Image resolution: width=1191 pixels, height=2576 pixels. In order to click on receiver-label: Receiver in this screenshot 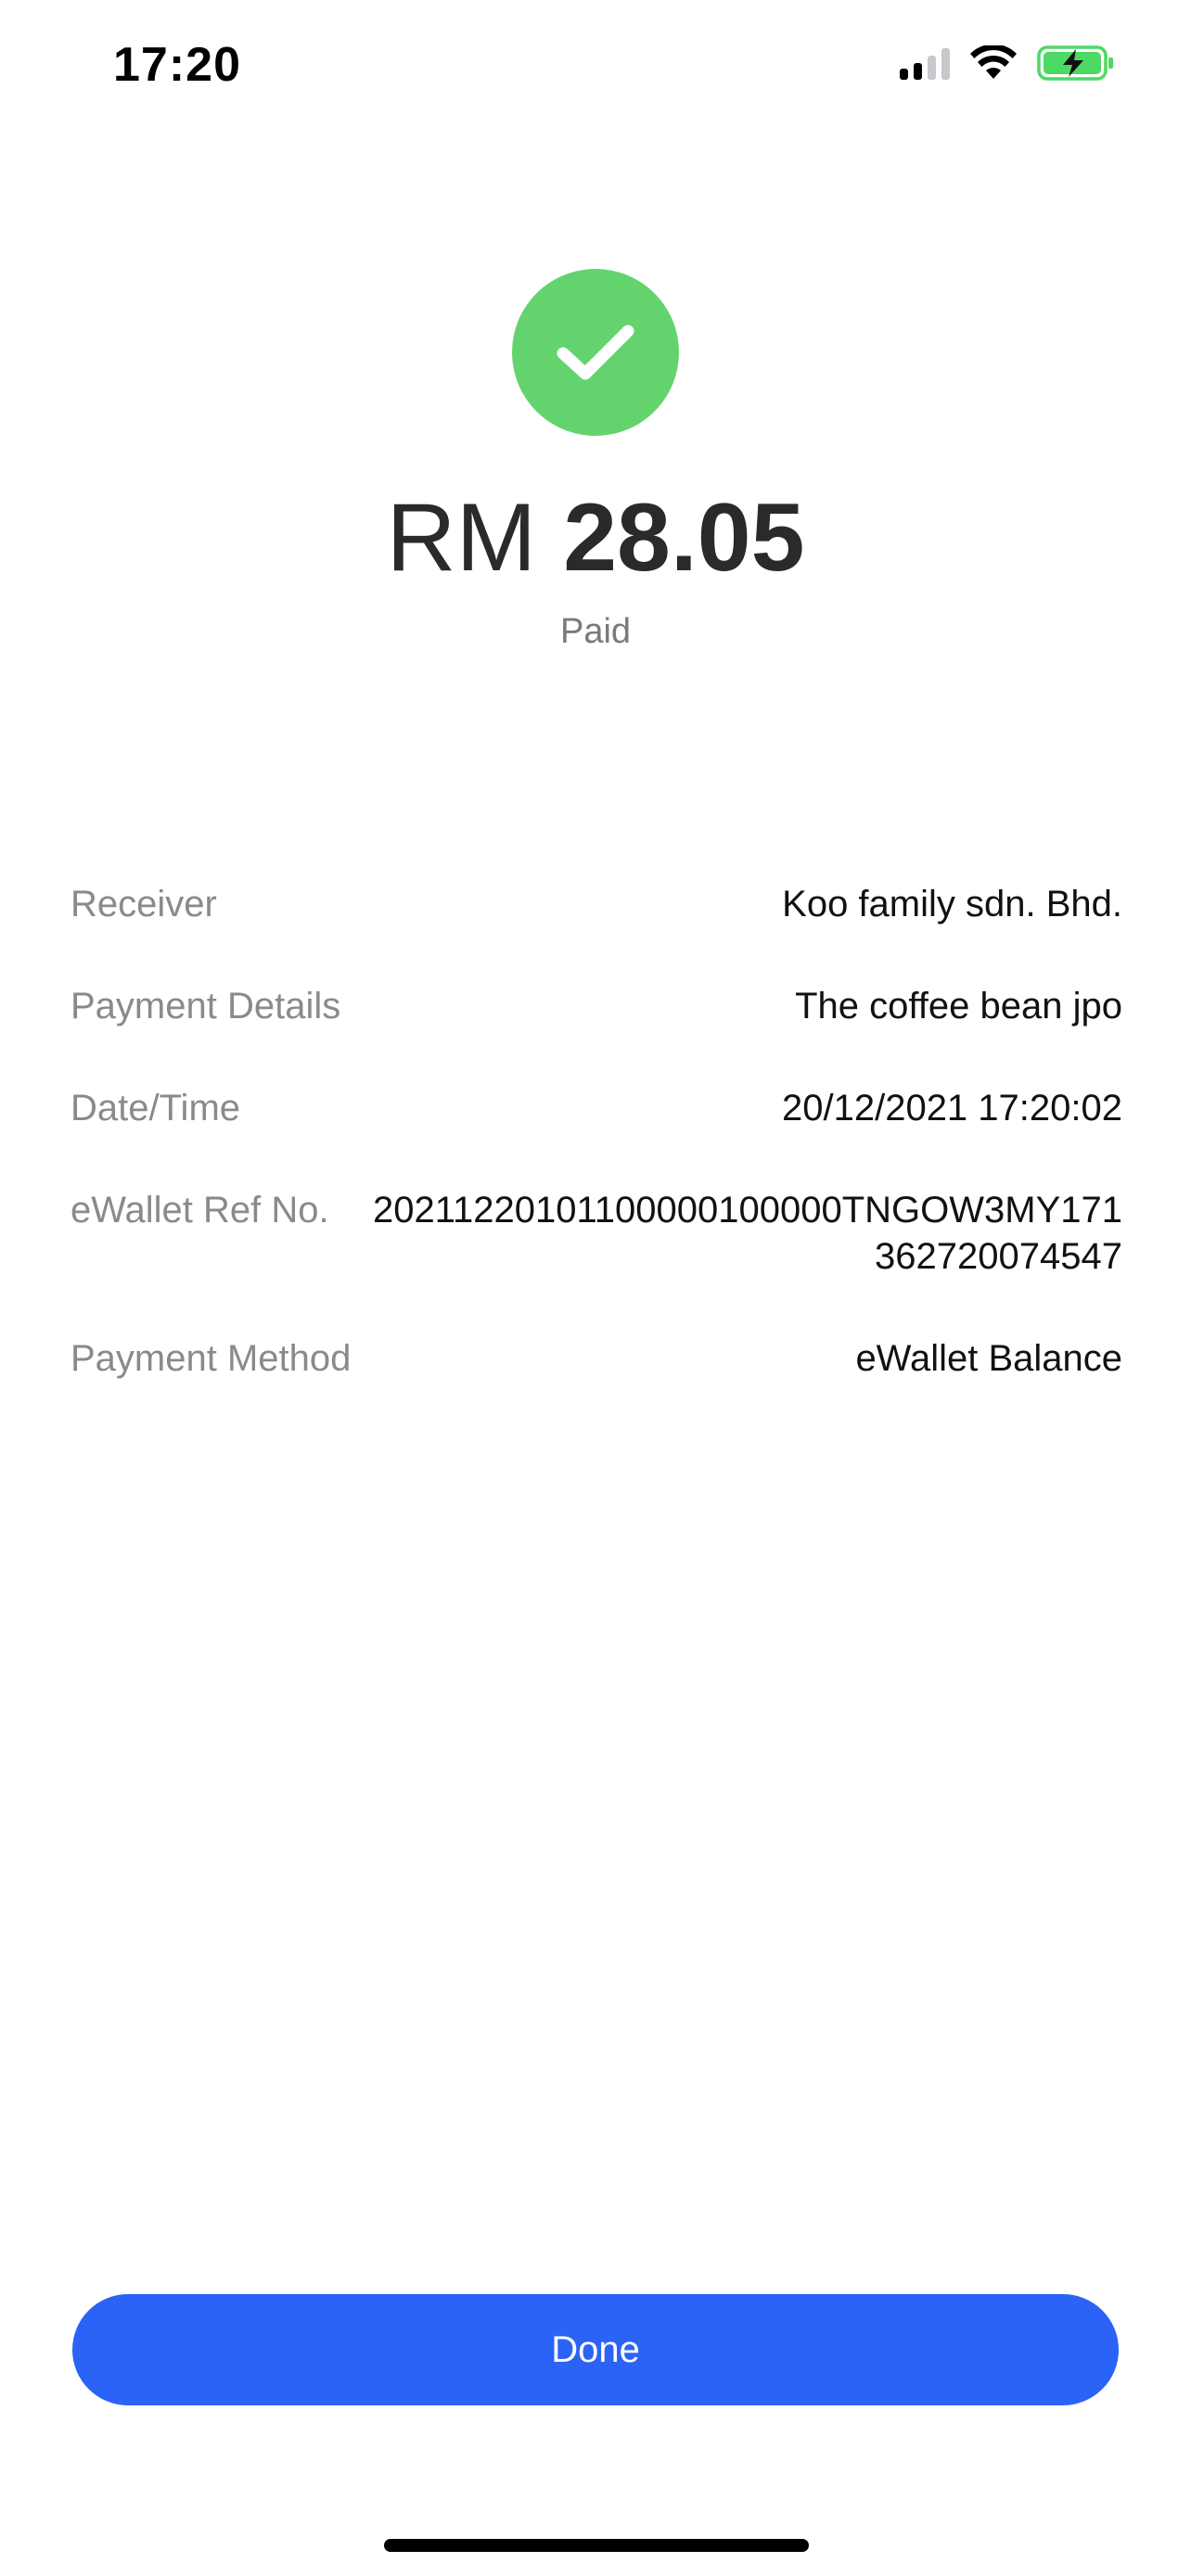, I will do `click(143, 904)`.